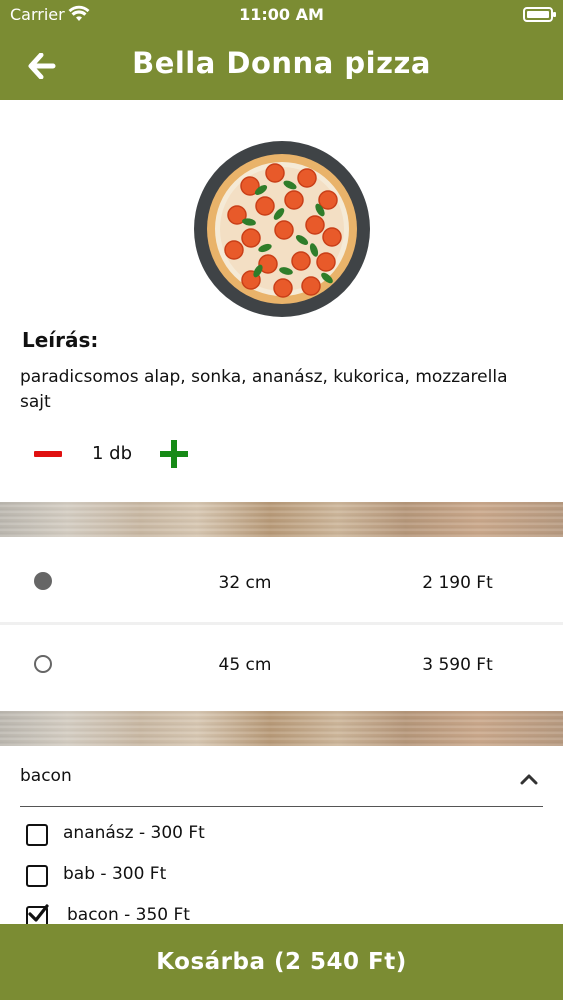  I want to click on extra-option-label: ananász - 300 Ft, so click(134, 833).